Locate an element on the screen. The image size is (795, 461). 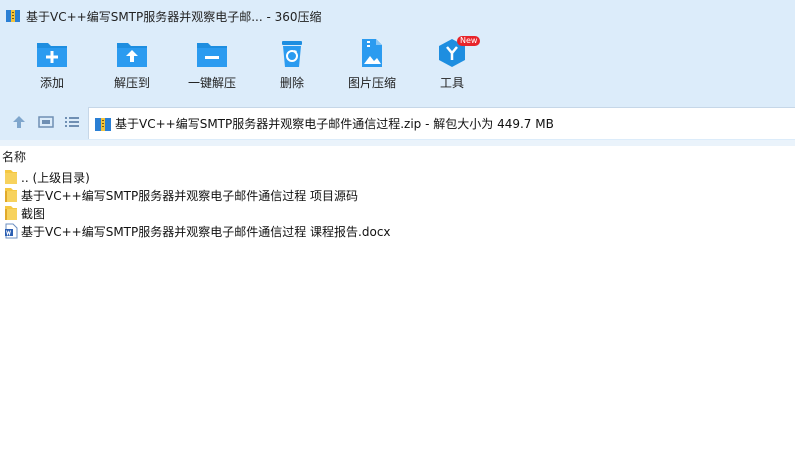
list-item: .. (上级目录) is located at coordinates (397, 177).